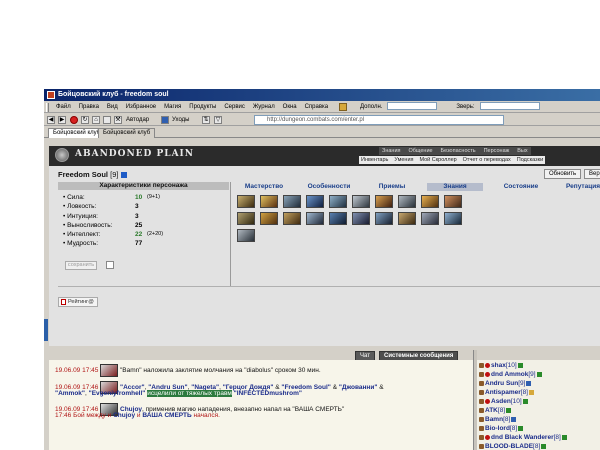 This screenshot has width=600, height=450. I want to click on address-bar: http://dungeon.combats.com/enter.pl, so click(379, 120).